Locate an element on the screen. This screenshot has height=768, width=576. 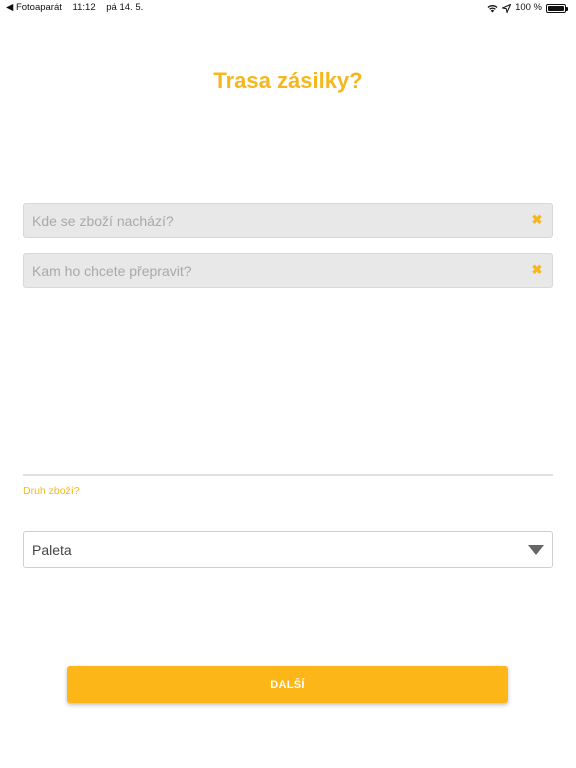
battery-fill is located at coordinates (556, 8).